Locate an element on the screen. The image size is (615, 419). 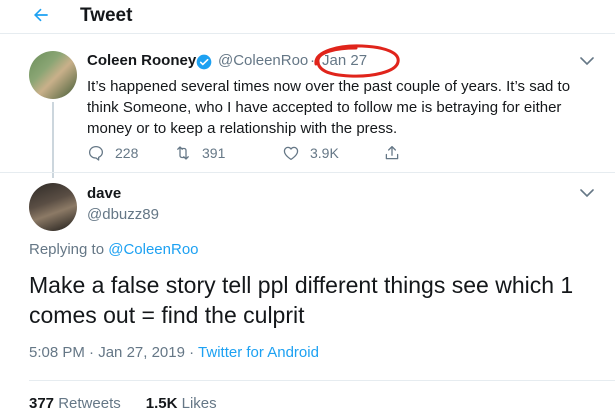
tweet-stats: 377 Retweets 1.5K Likes is located at coordinates (123, 403).